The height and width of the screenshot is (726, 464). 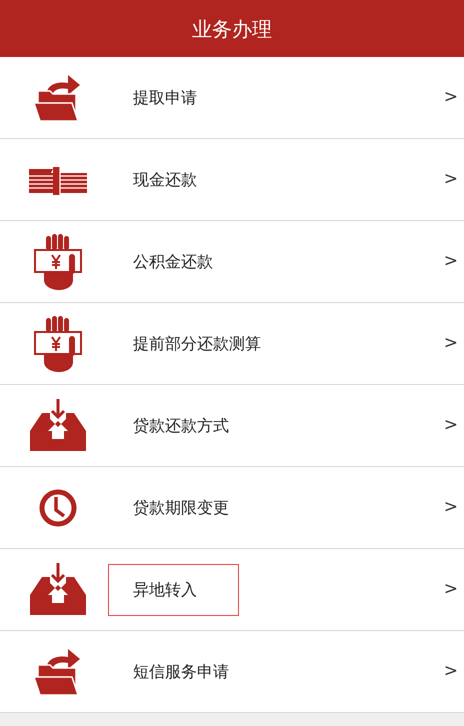 What do you see at coordinates (58, 508) in the screenshot?
I see `clock-icon` at bounding box center [58, 508].